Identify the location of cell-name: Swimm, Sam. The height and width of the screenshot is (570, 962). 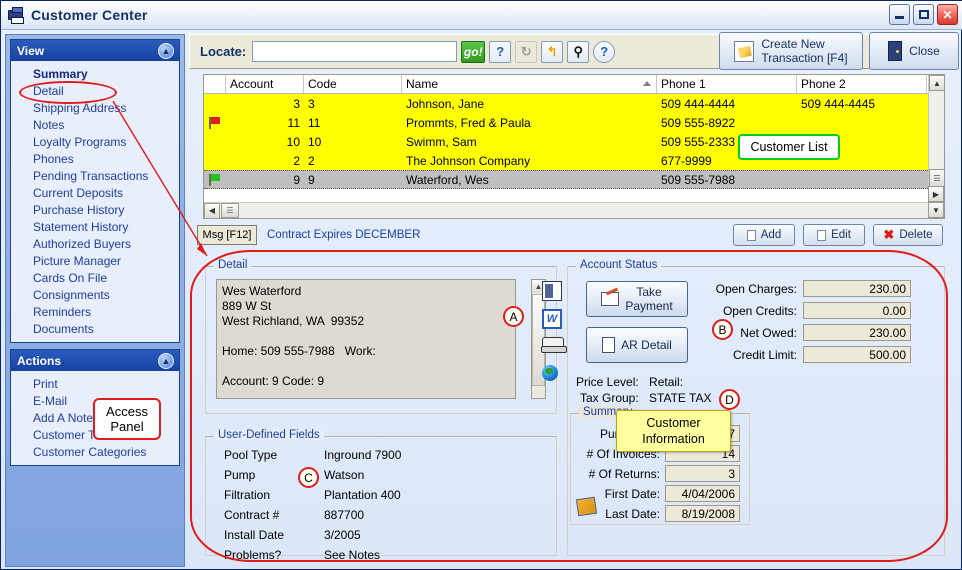
(441, 141).